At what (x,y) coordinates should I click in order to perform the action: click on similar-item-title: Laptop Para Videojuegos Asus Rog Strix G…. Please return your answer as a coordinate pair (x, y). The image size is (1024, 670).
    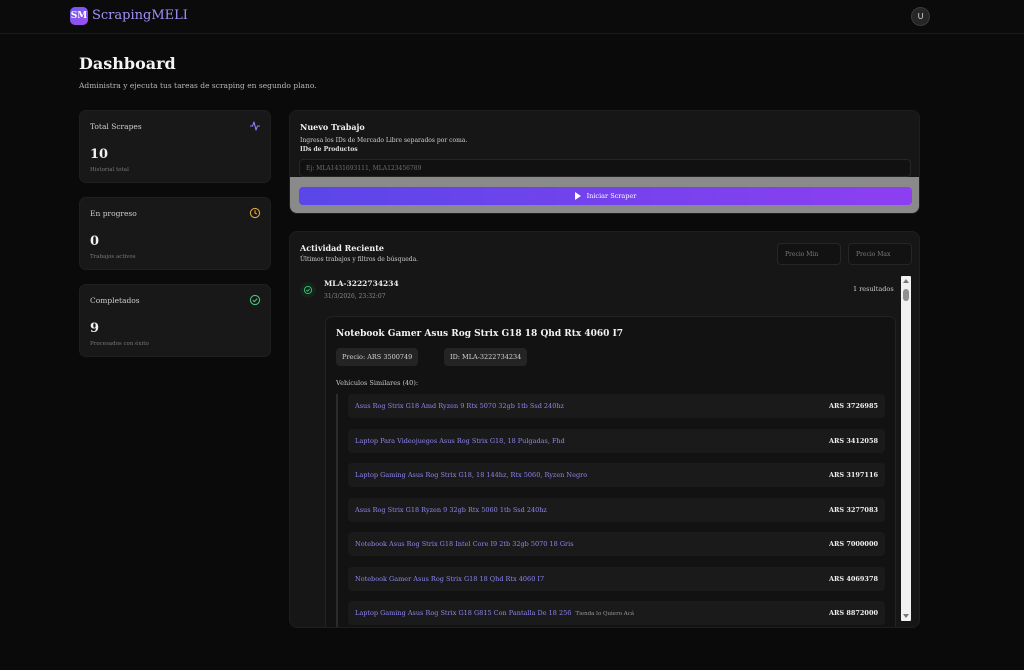
    Looking at the image, I should click on (460, 441).